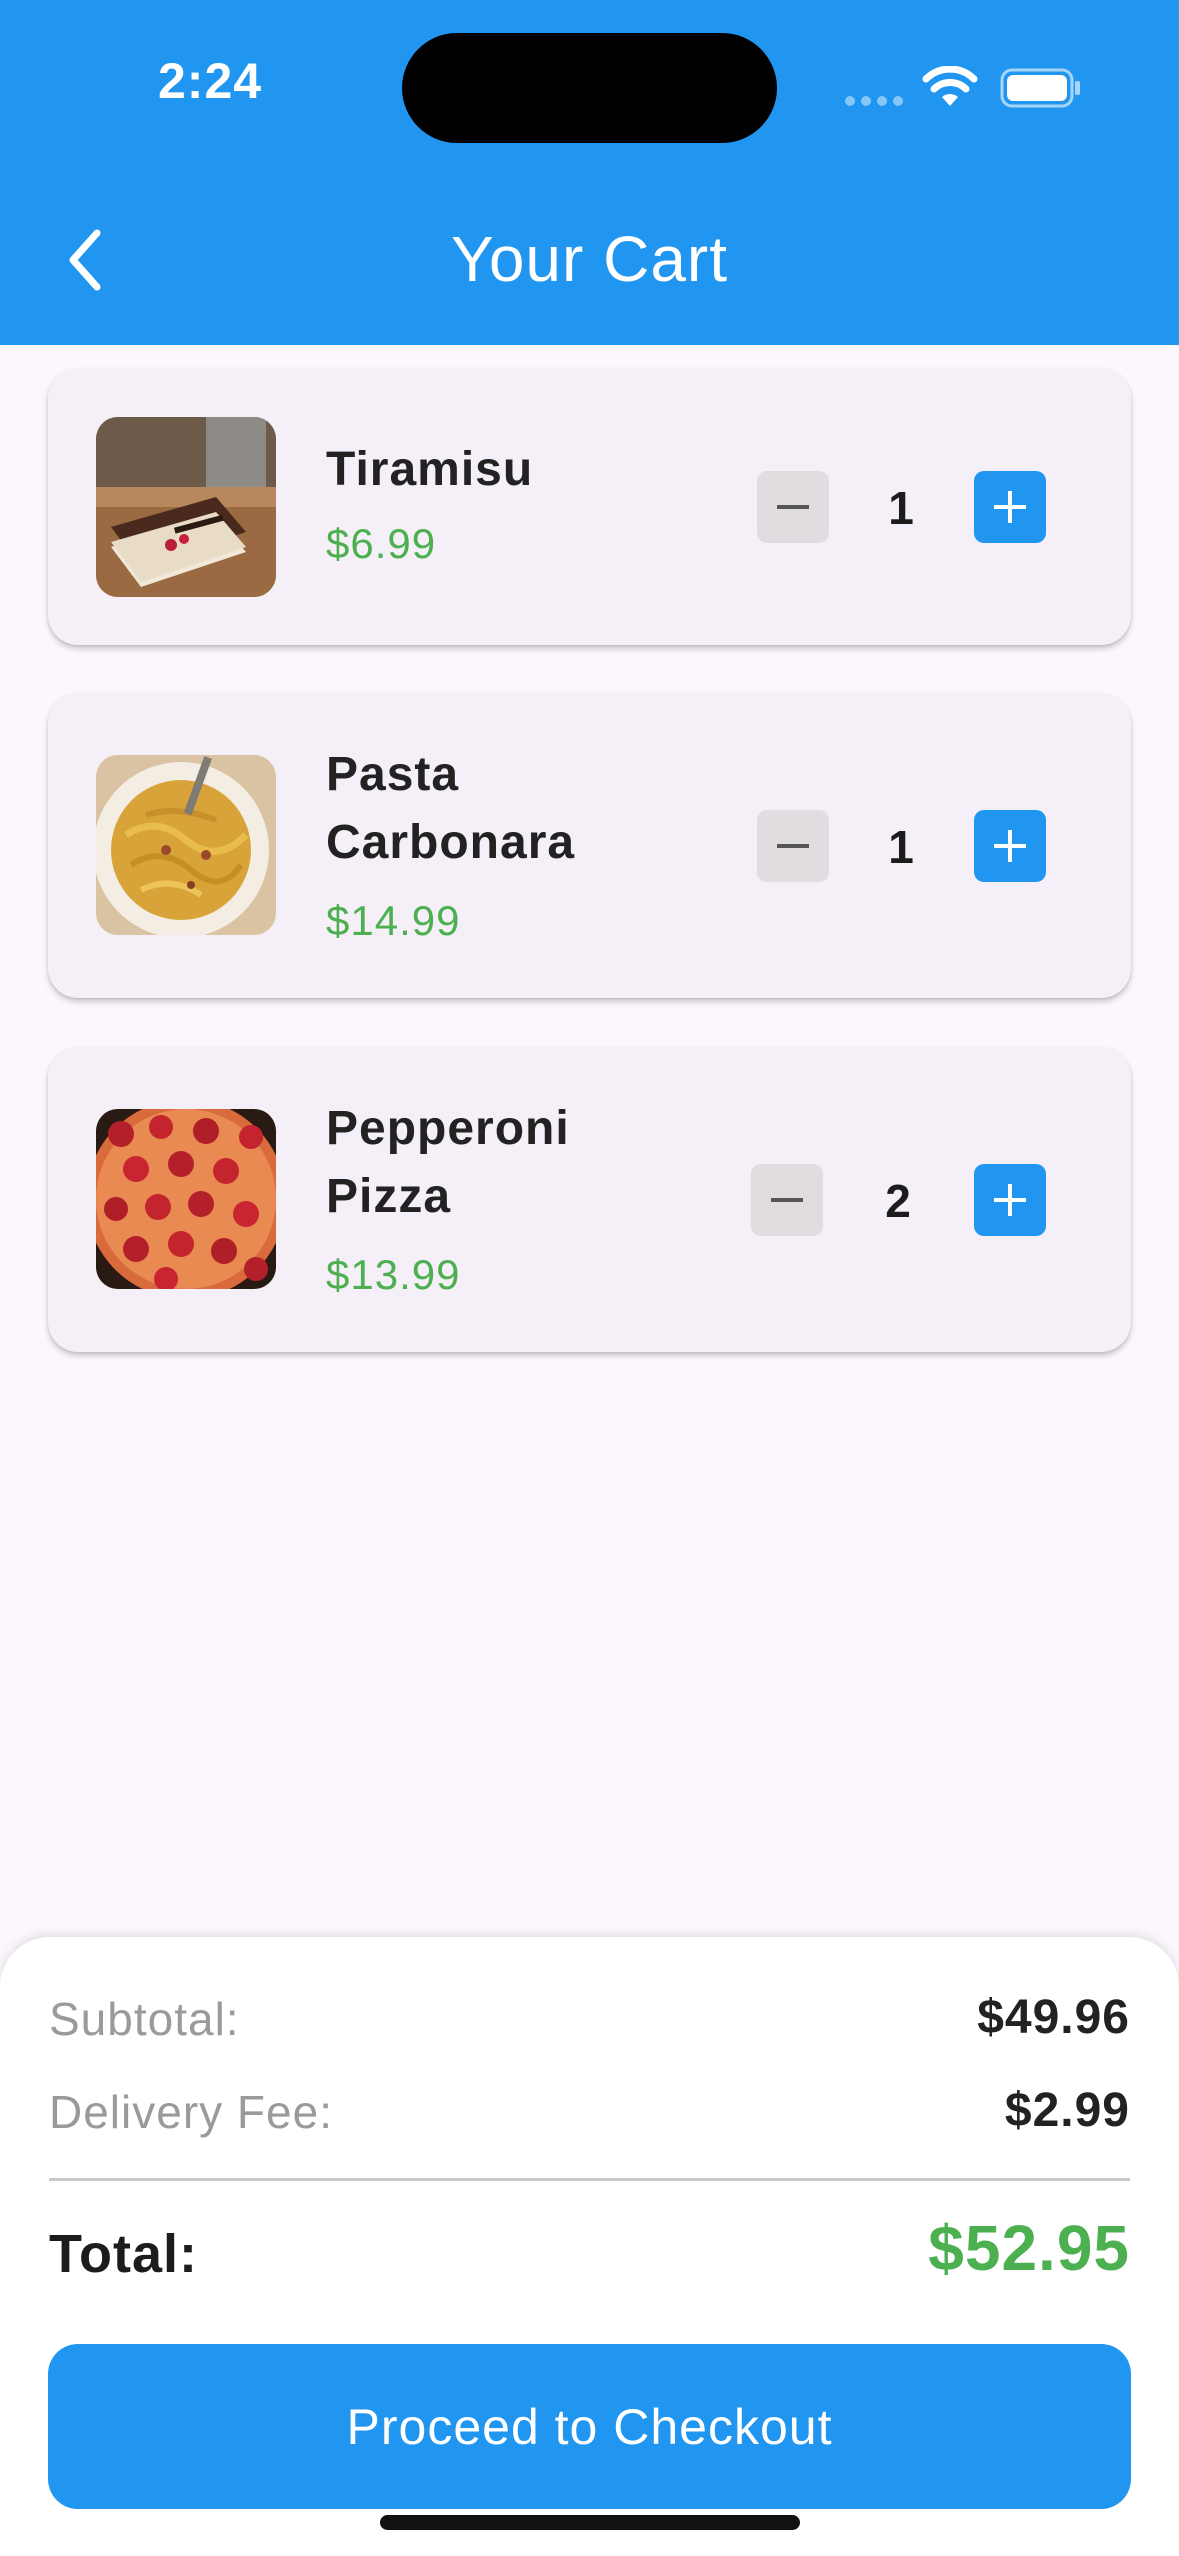 The width and height of the screenshot is (1179, 2556). Describe the element at coordinates (144, 2019) in the screenshot. I see `subtotal-label: Subtotal:` at that location.